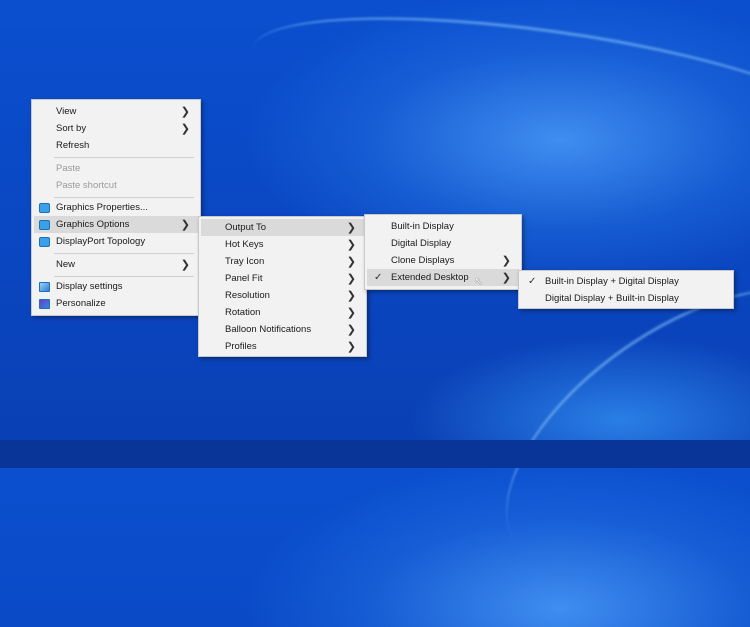 The image size is (750, 627). I want to click on menu-item-clone-displays: Clone Displays ❯, so click(443, 260).